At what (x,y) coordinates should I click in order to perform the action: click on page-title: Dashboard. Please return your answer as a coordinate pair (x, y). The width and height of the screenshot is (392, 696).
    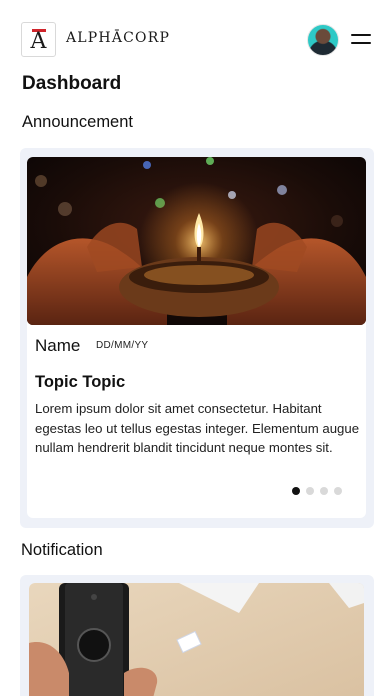
    Looking at the image, I should click on (72, 83).